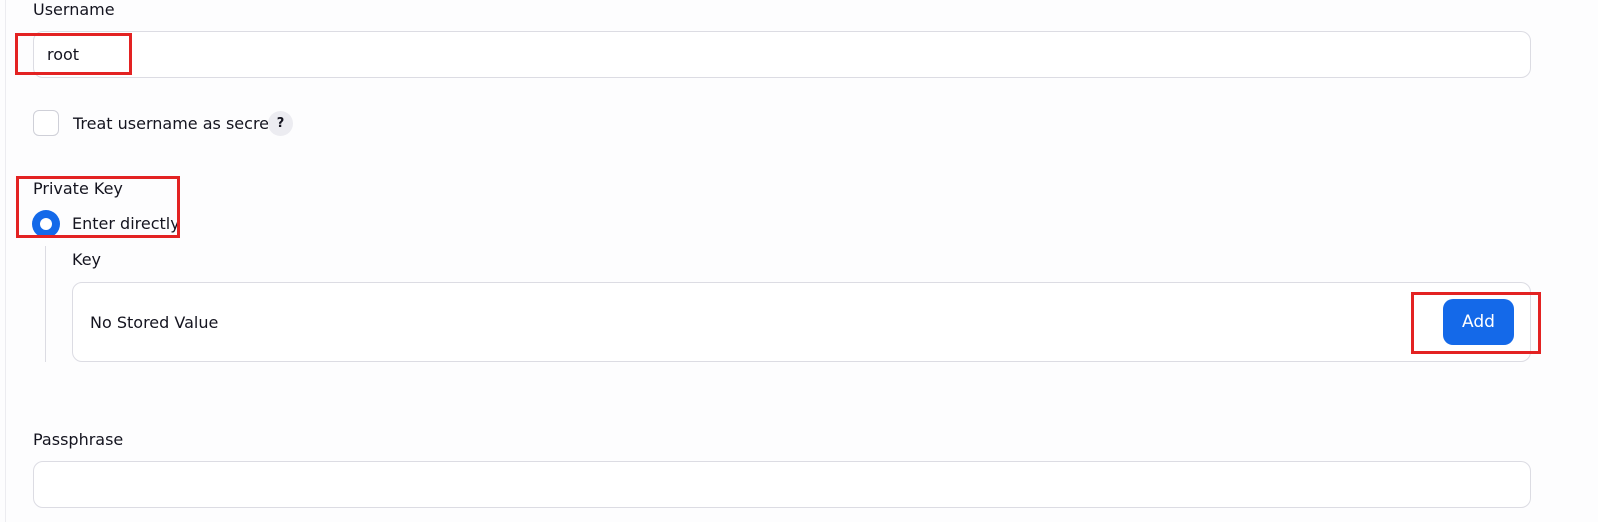 The width and height of the screenshot is (1598, 522). What do you see at coordinates (1478, 322) in the screenshot?
I see `add-key-button: Add` at bounding box center [1478, 322].